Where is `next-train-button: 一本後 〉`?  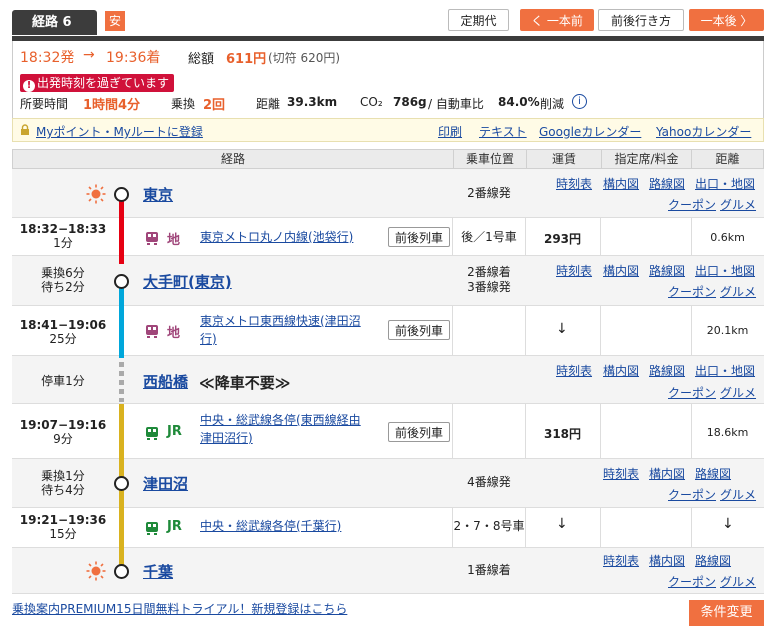
next-train-button: 一本後 〉 is located at coordinates (726, 20).